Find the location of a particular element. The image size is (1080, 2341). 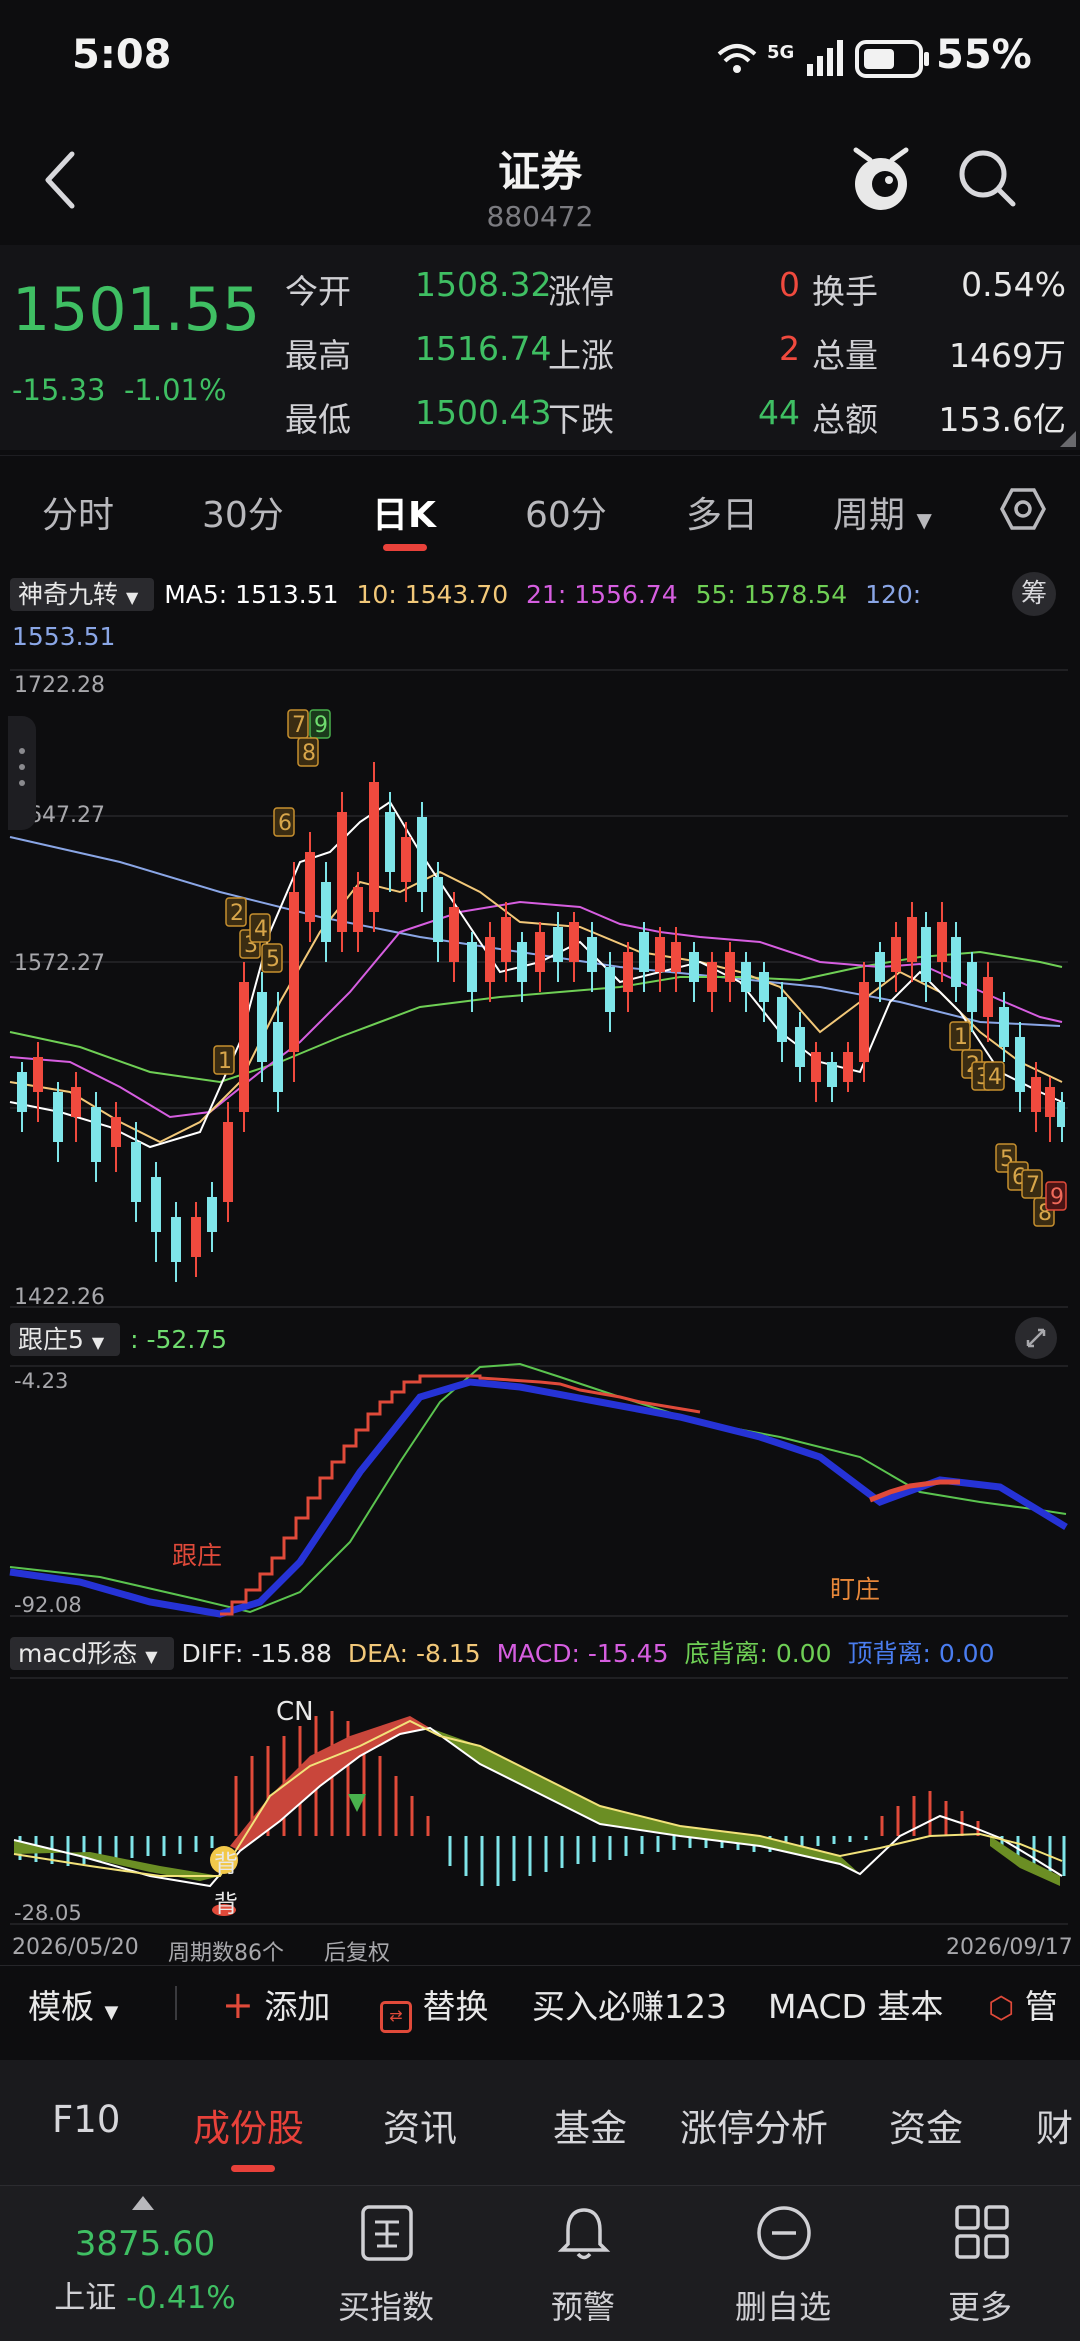

value-falling: 44 is located at coordinates (779, 412).